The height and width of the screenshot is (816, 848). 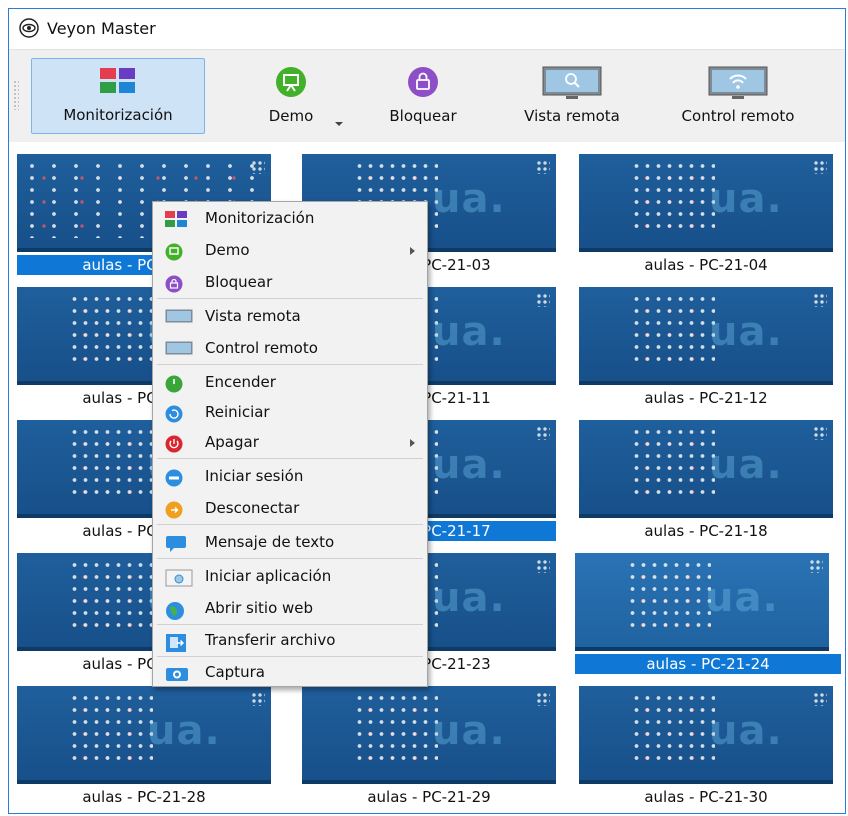 What do you see at coordinates (290, 509) in the screenshot?
I see `menu-item-logout: Desconectar` at bounding box center [290, 509].